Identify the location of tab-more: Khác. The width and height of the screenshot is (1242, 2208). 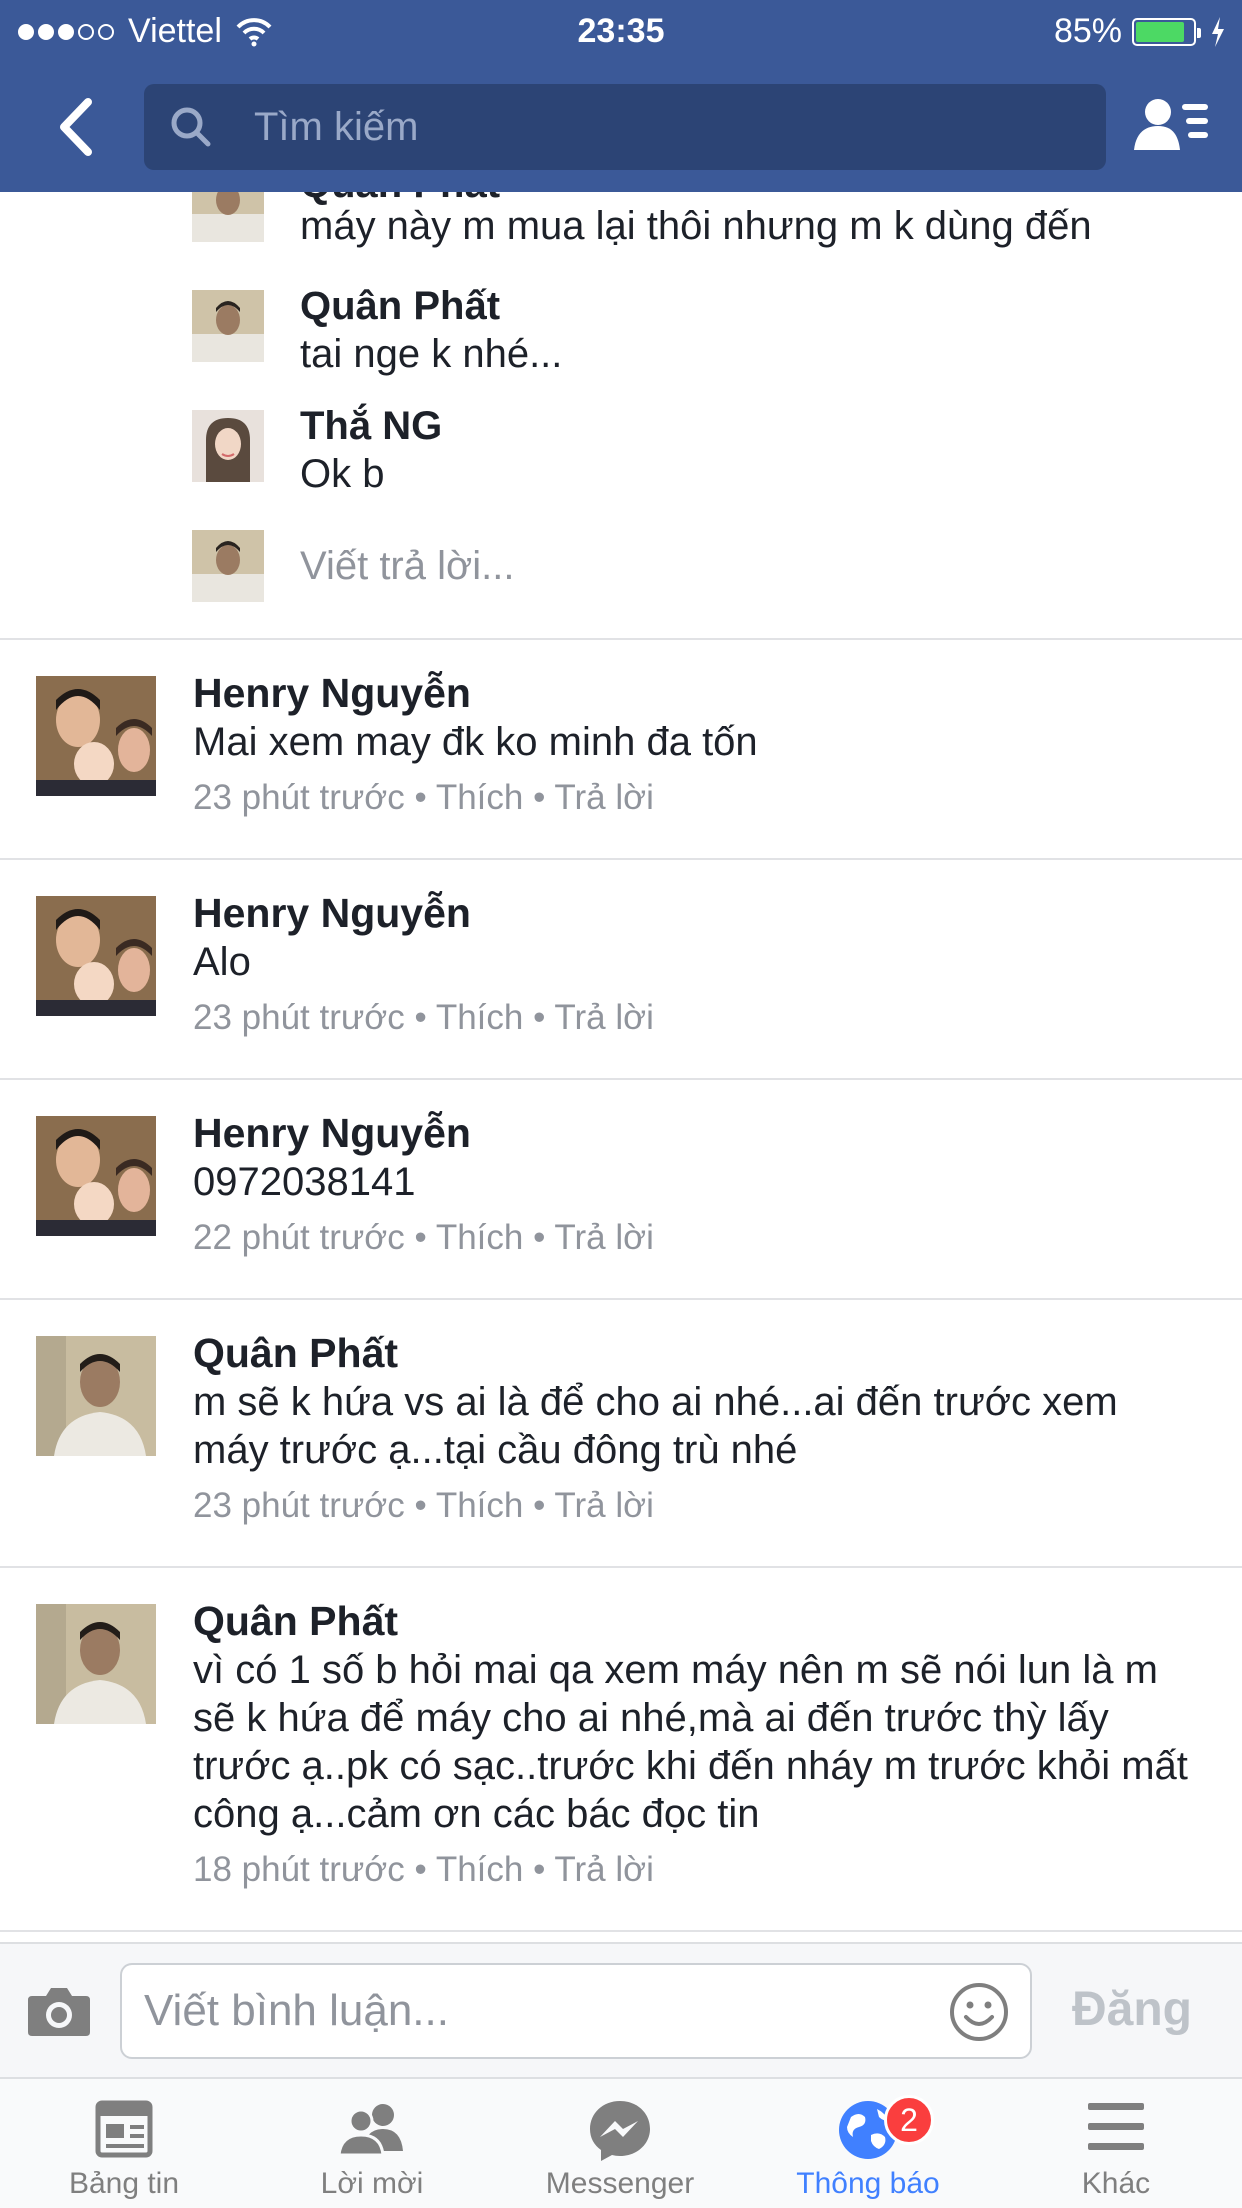
(1116, 2143).